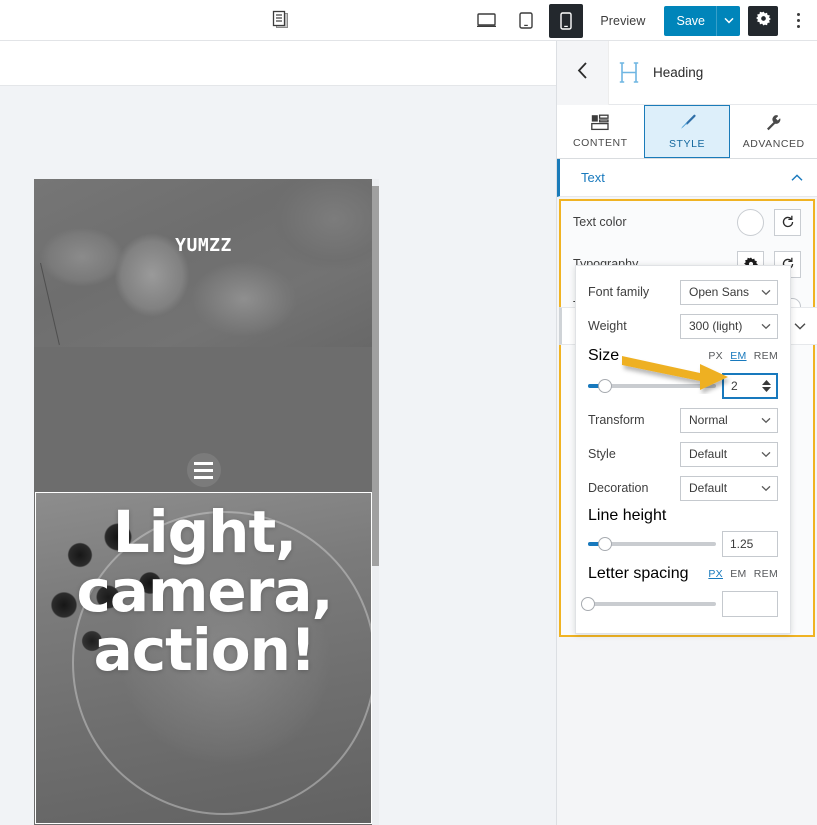 The height and width of the screenshot is (825, 817). Describe the element at coordinates (738, 574) in the screenshot. I see `letter-spacing-unit-em: EM` at that location.